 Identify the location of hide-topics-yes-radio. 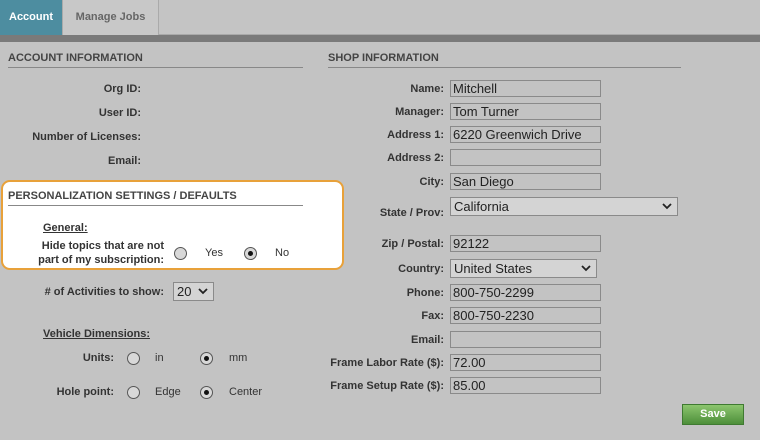
(180, 253).